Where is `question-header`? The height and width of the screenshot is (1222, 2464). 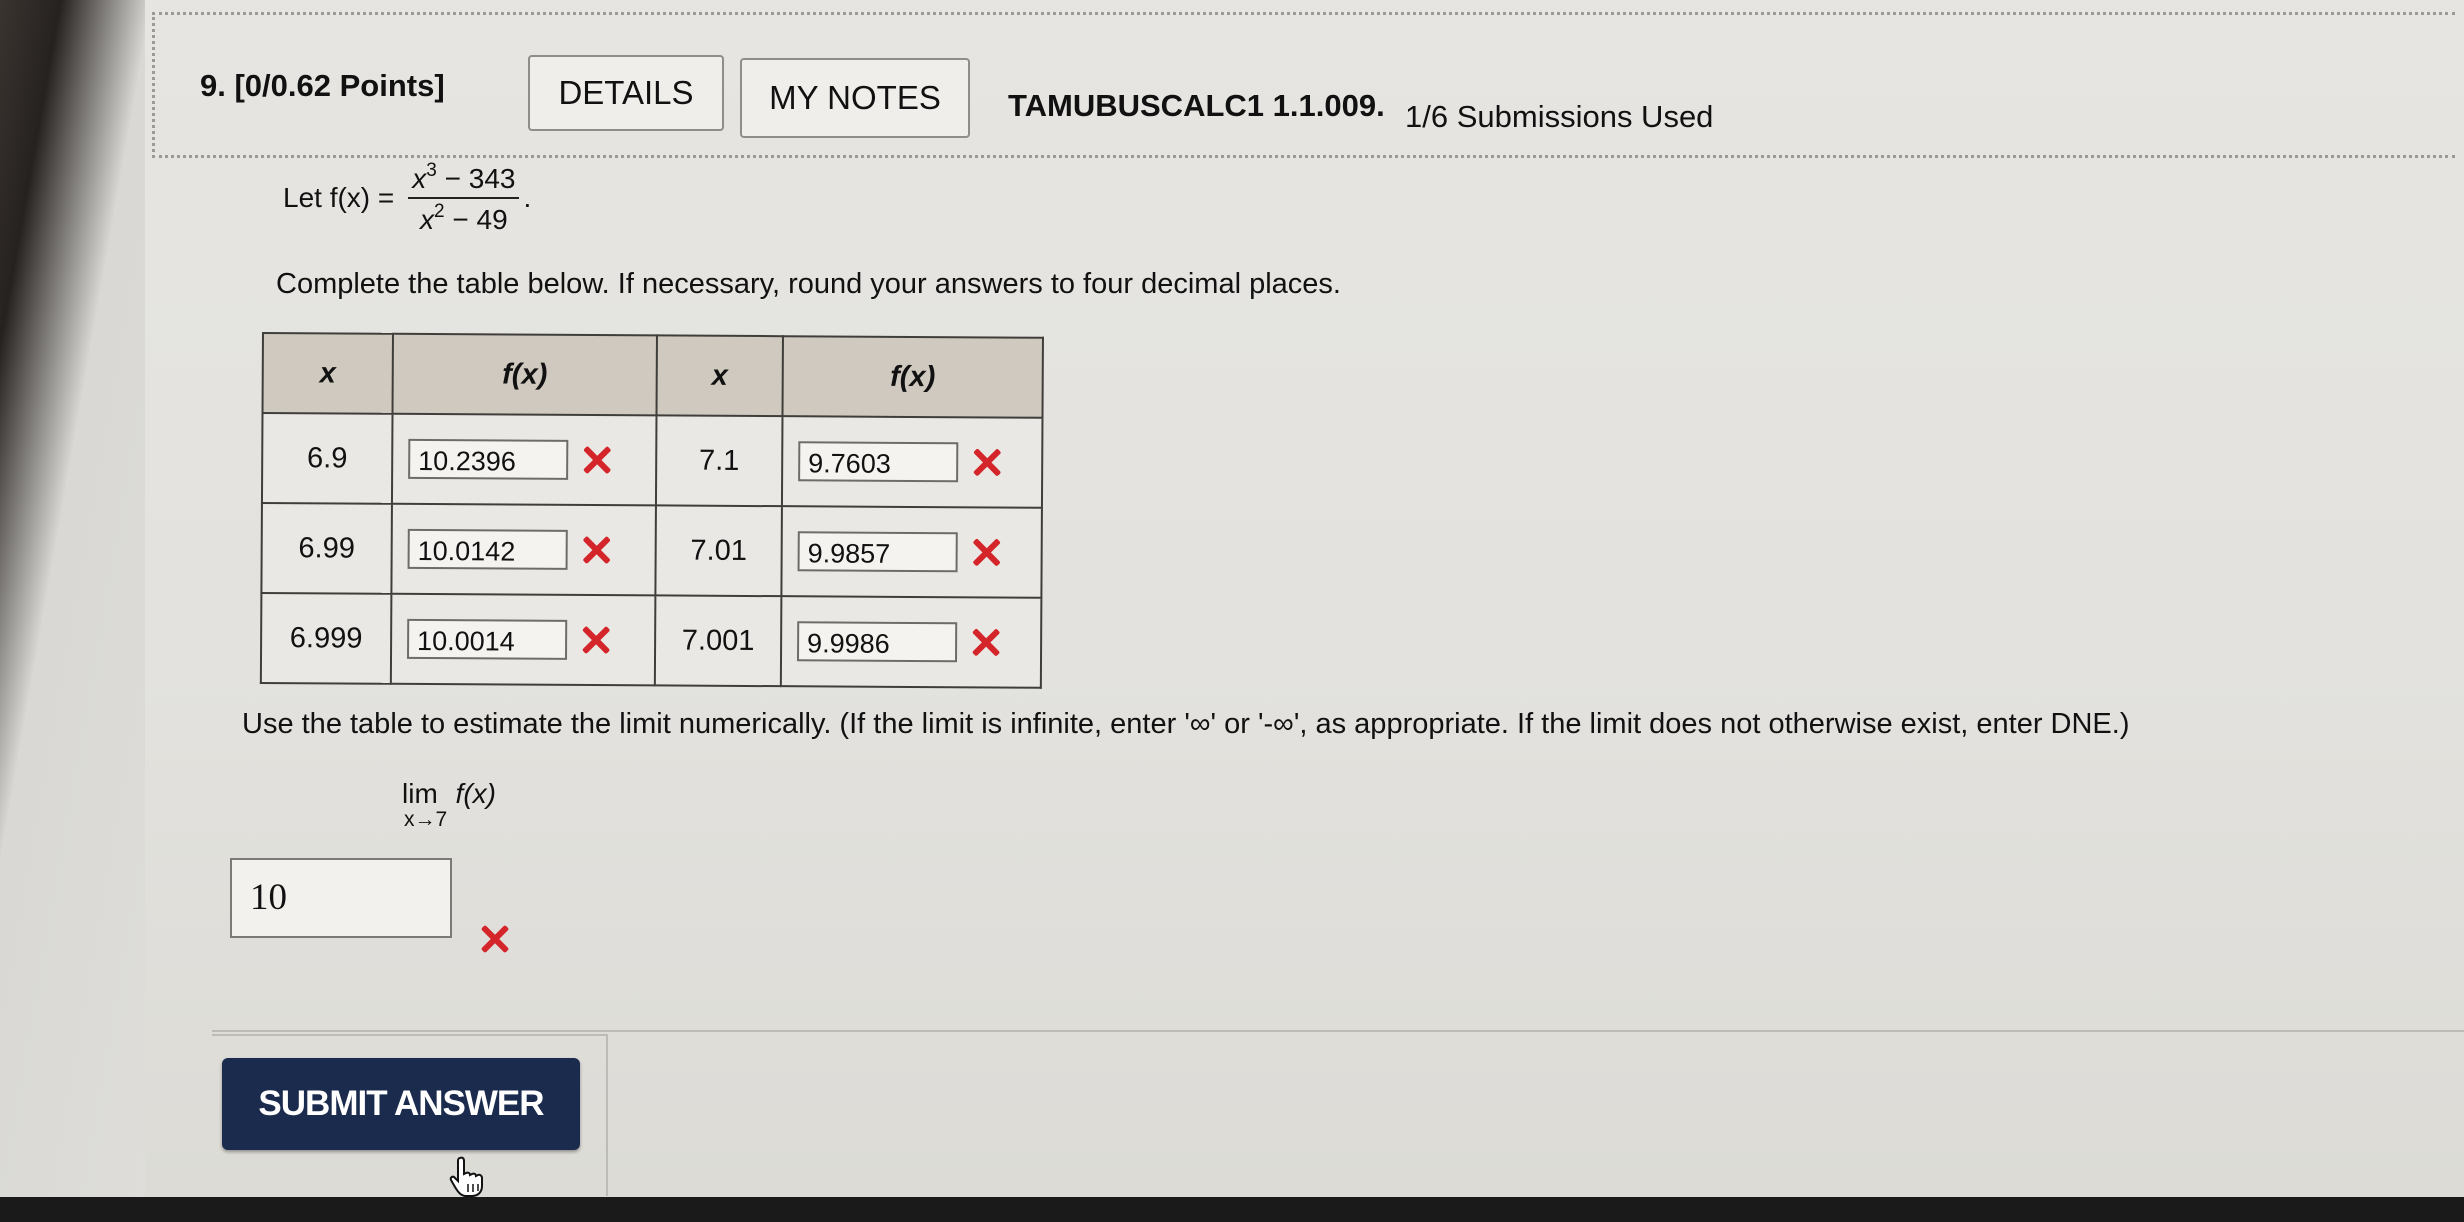 question-header is located at coordinates (1303, 85).